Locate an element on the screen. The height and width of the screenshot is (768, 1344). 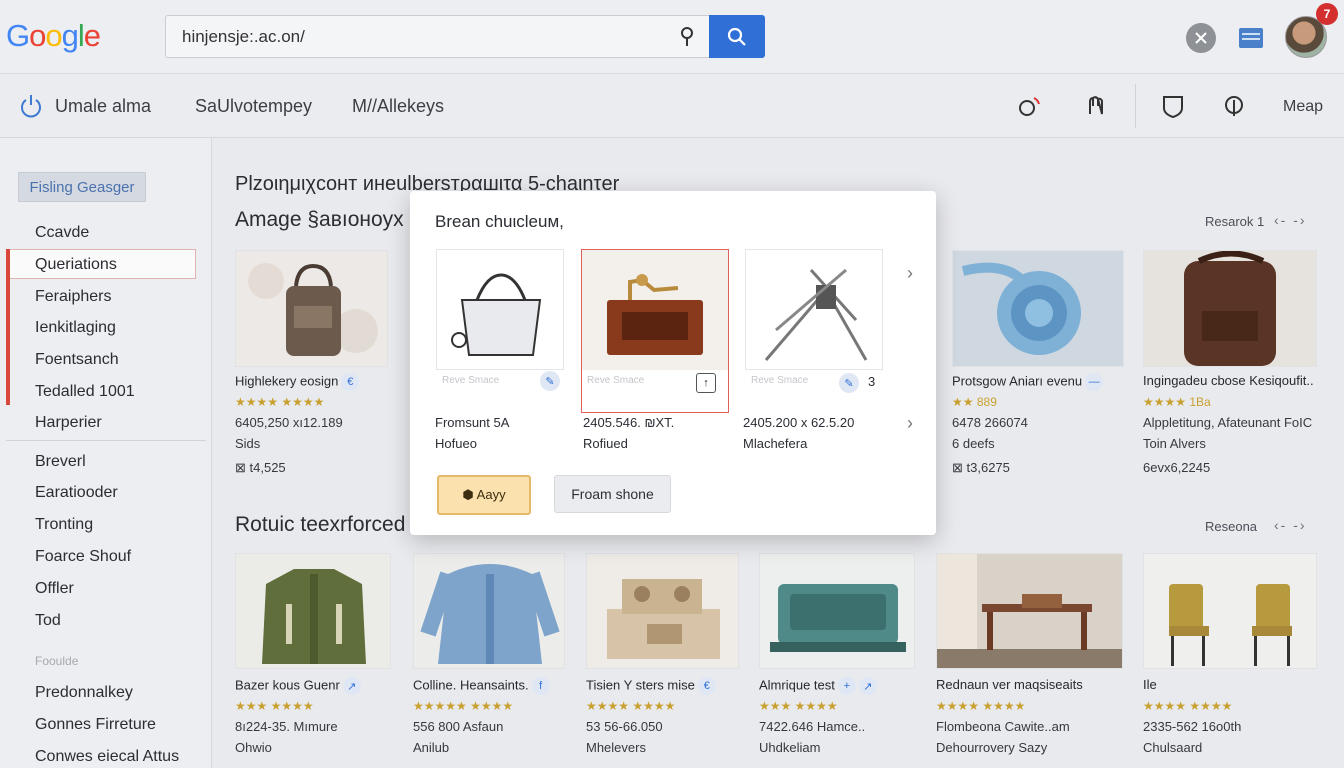
nav-row: Umale alma SaUlvotempey M//Allekeys Meap is located at coordinates (672, 106).